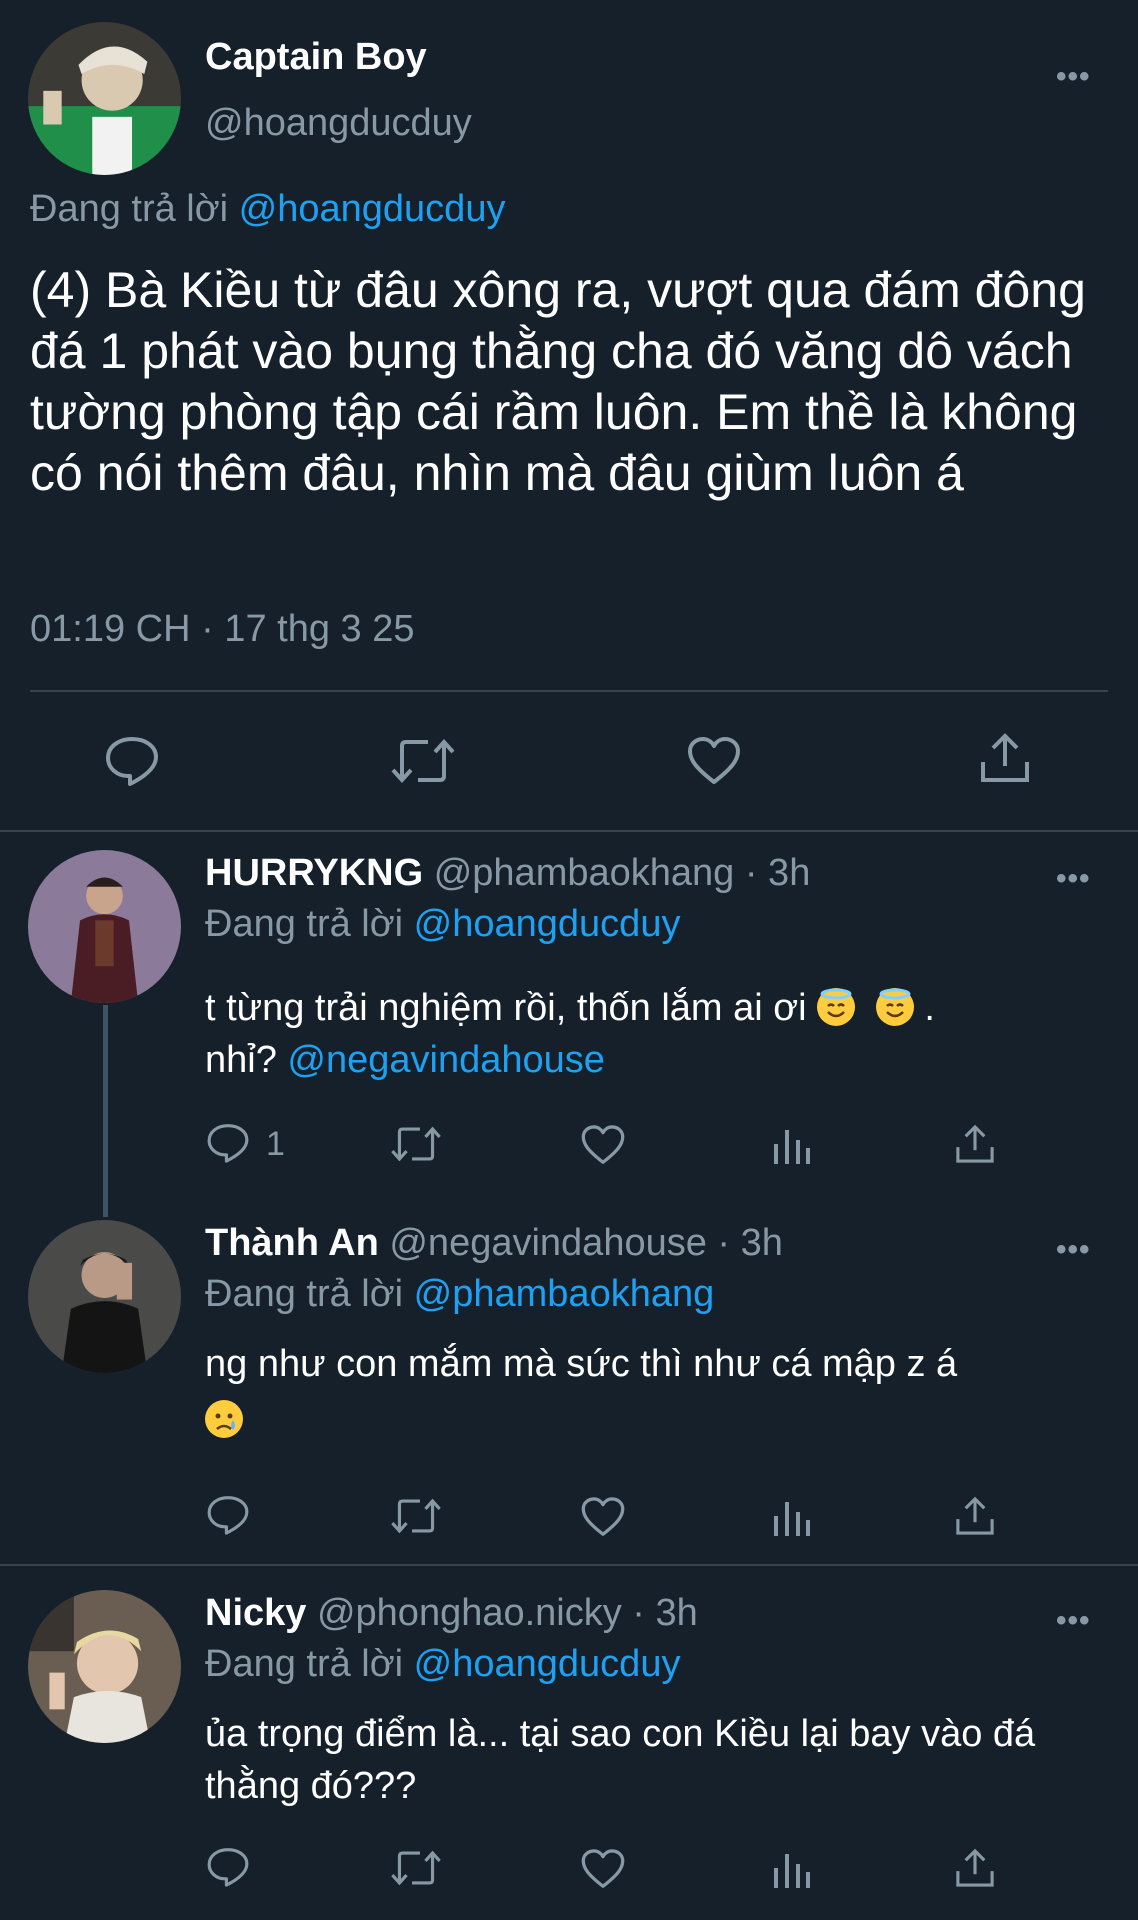  I want to click on display-name: Nicky, so click(255, 1613).